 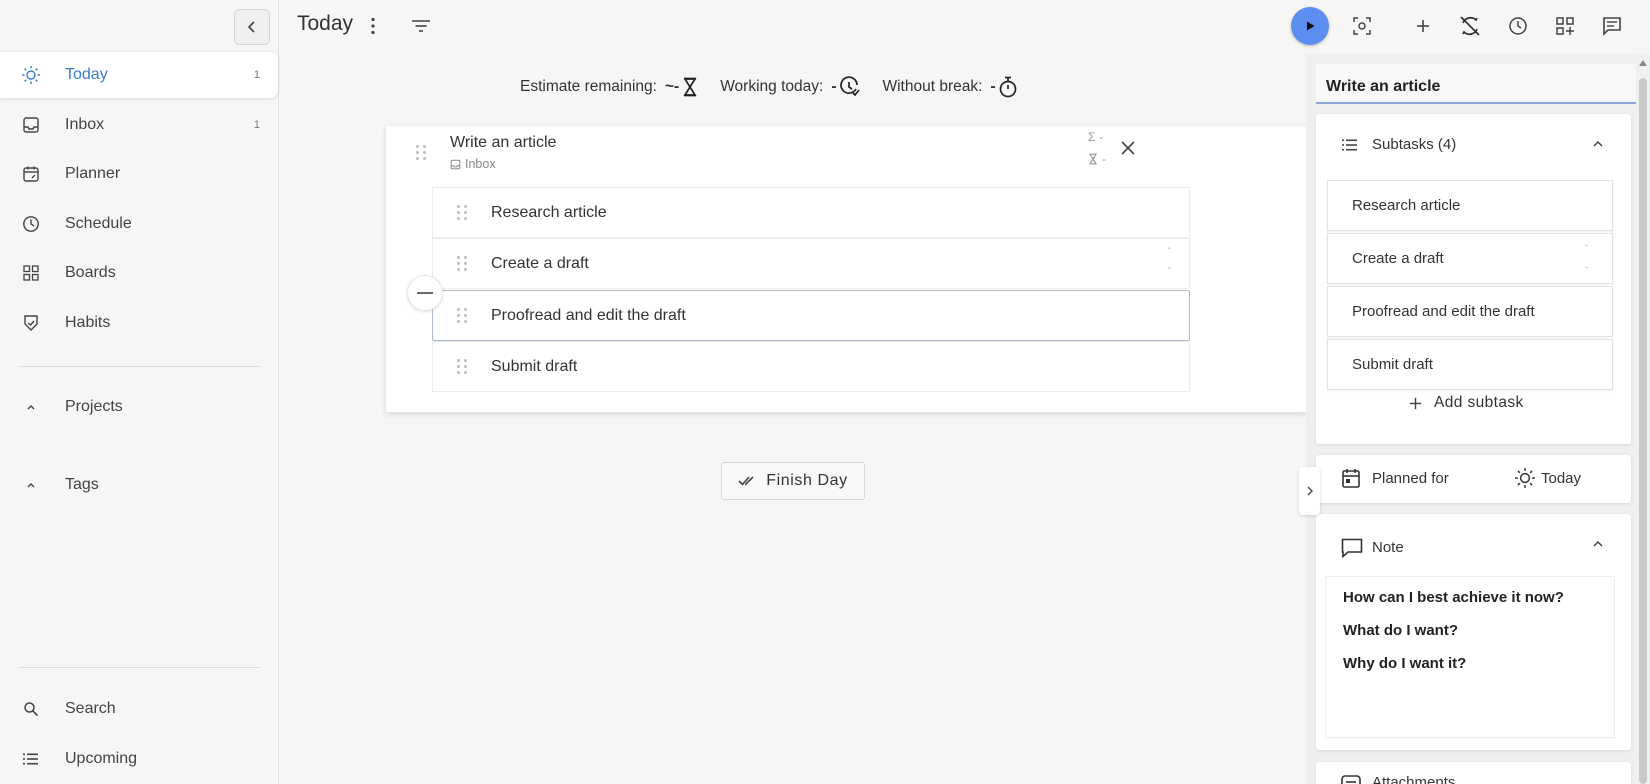 What do you see at coordinates (811, 263) in the screenshot?
I see `subtask-row: Create a draft - -` at bounding box center [811, 263].